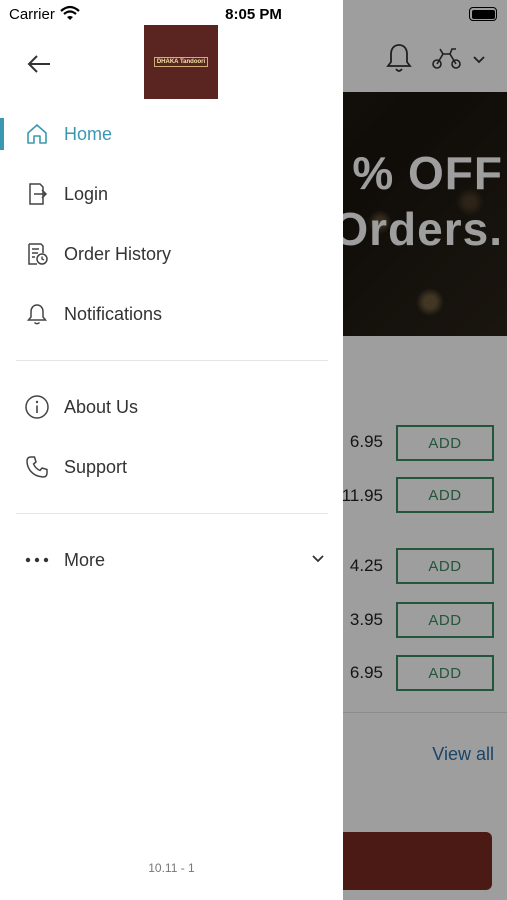 This screenshot has width=507, height=900. Describe the element at coordinates (171, 560) in the screenshot. I see `menu-item-more: More` at that location.